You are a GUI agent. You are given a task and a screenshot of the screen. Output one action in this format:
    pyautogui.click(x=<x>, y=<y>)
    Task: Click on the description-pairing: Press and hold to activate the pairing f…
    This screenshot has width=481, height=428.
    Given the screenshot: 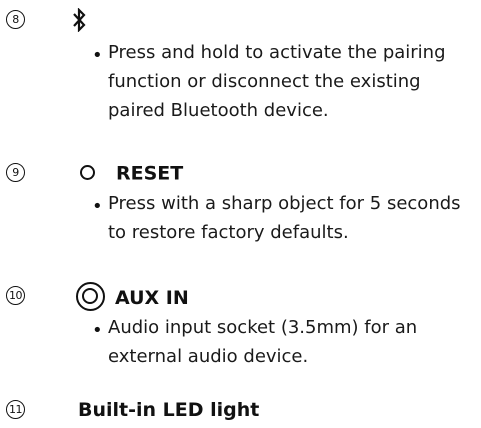 What is the action you would take?
    pyautogui.click(x=277, y=81)
    